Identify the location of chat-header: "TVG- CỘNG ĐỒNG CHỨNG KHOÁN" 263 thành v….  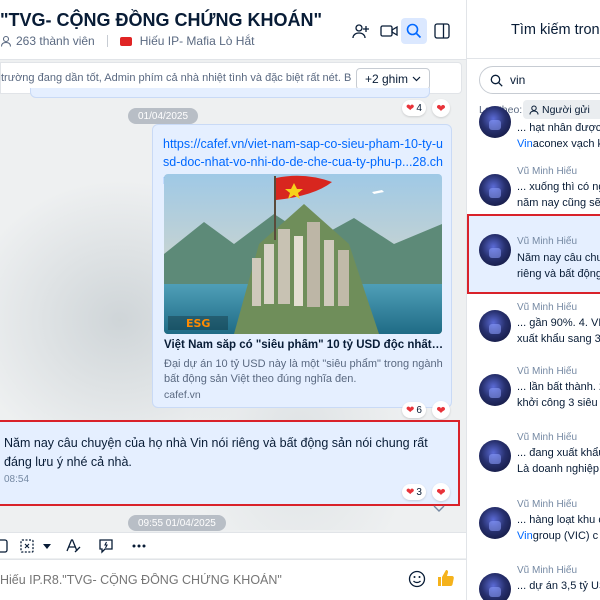
(233, 30).